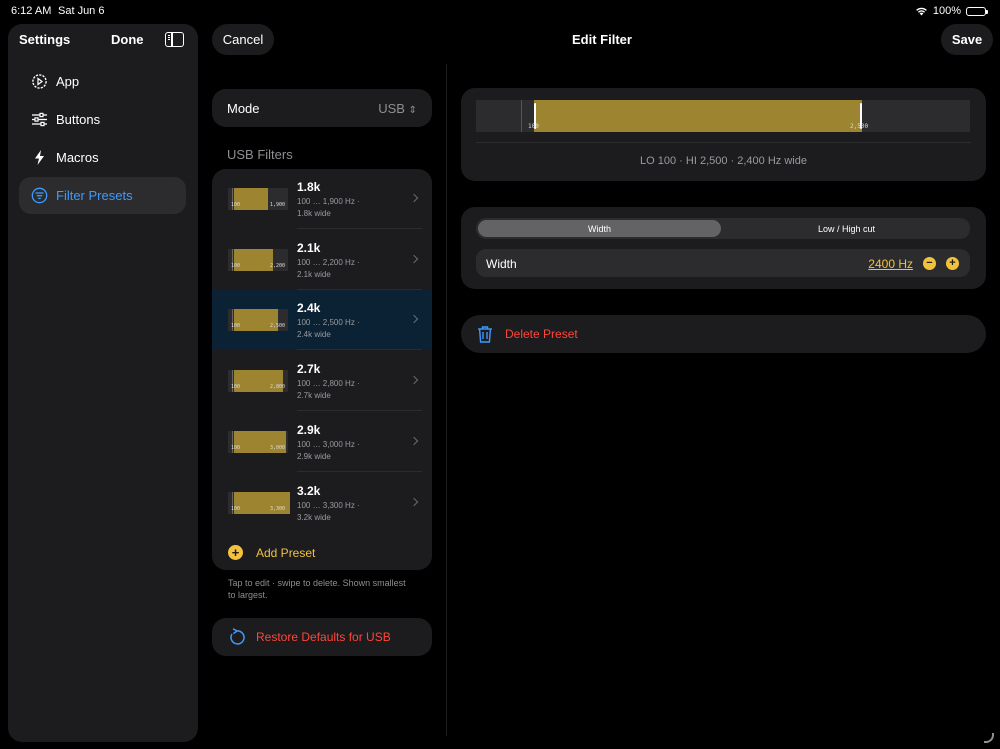  What do you see at coordinates (39, 195) in the screenshot?
I see `filter-icon` at bounding box center [39, 195].